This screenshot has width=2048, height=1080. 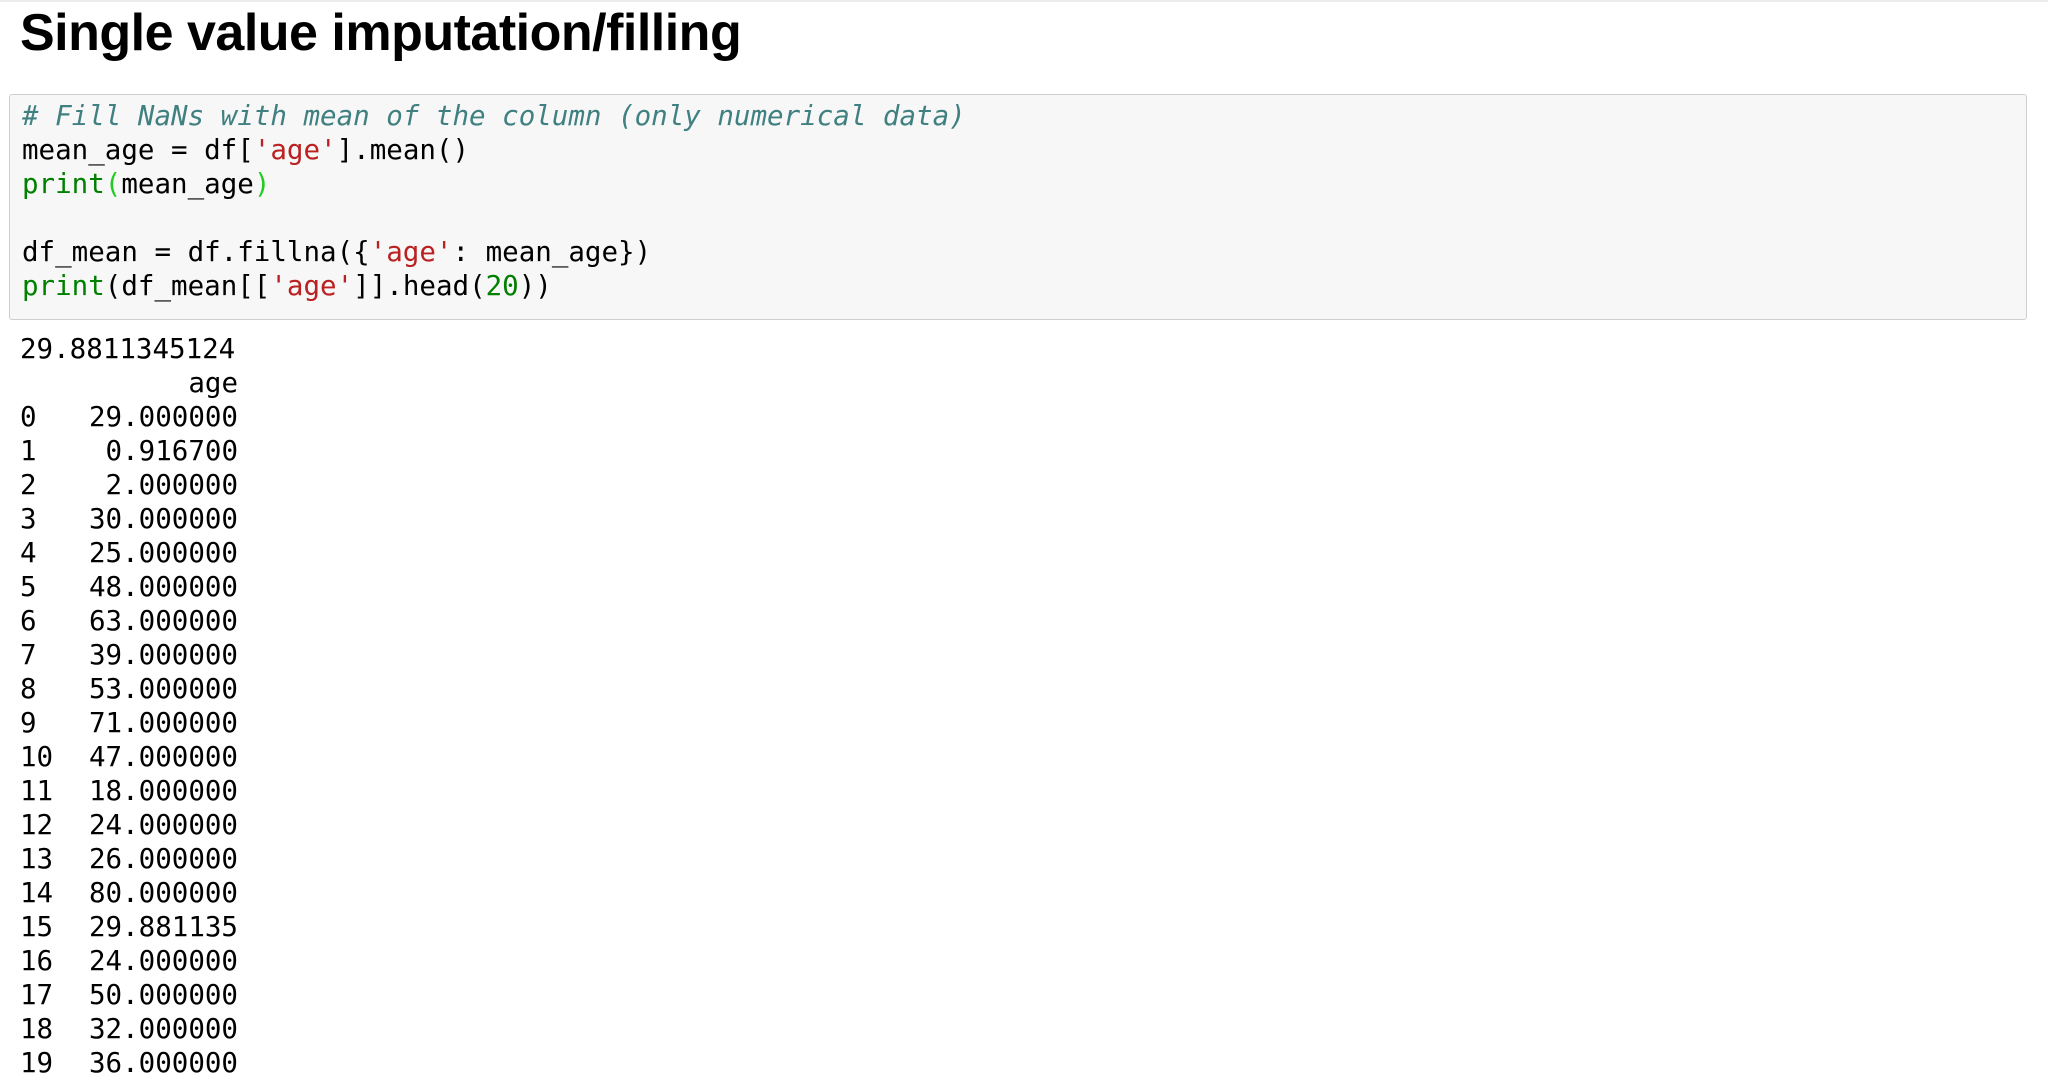 What do you see at coordinates (163, 655) in the screenshot?
I see `row-value: 39.000000` at bounding box center [163, 655].